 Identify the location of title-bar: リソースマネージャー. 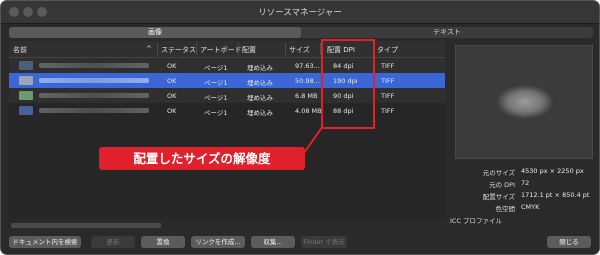
(300, 12).